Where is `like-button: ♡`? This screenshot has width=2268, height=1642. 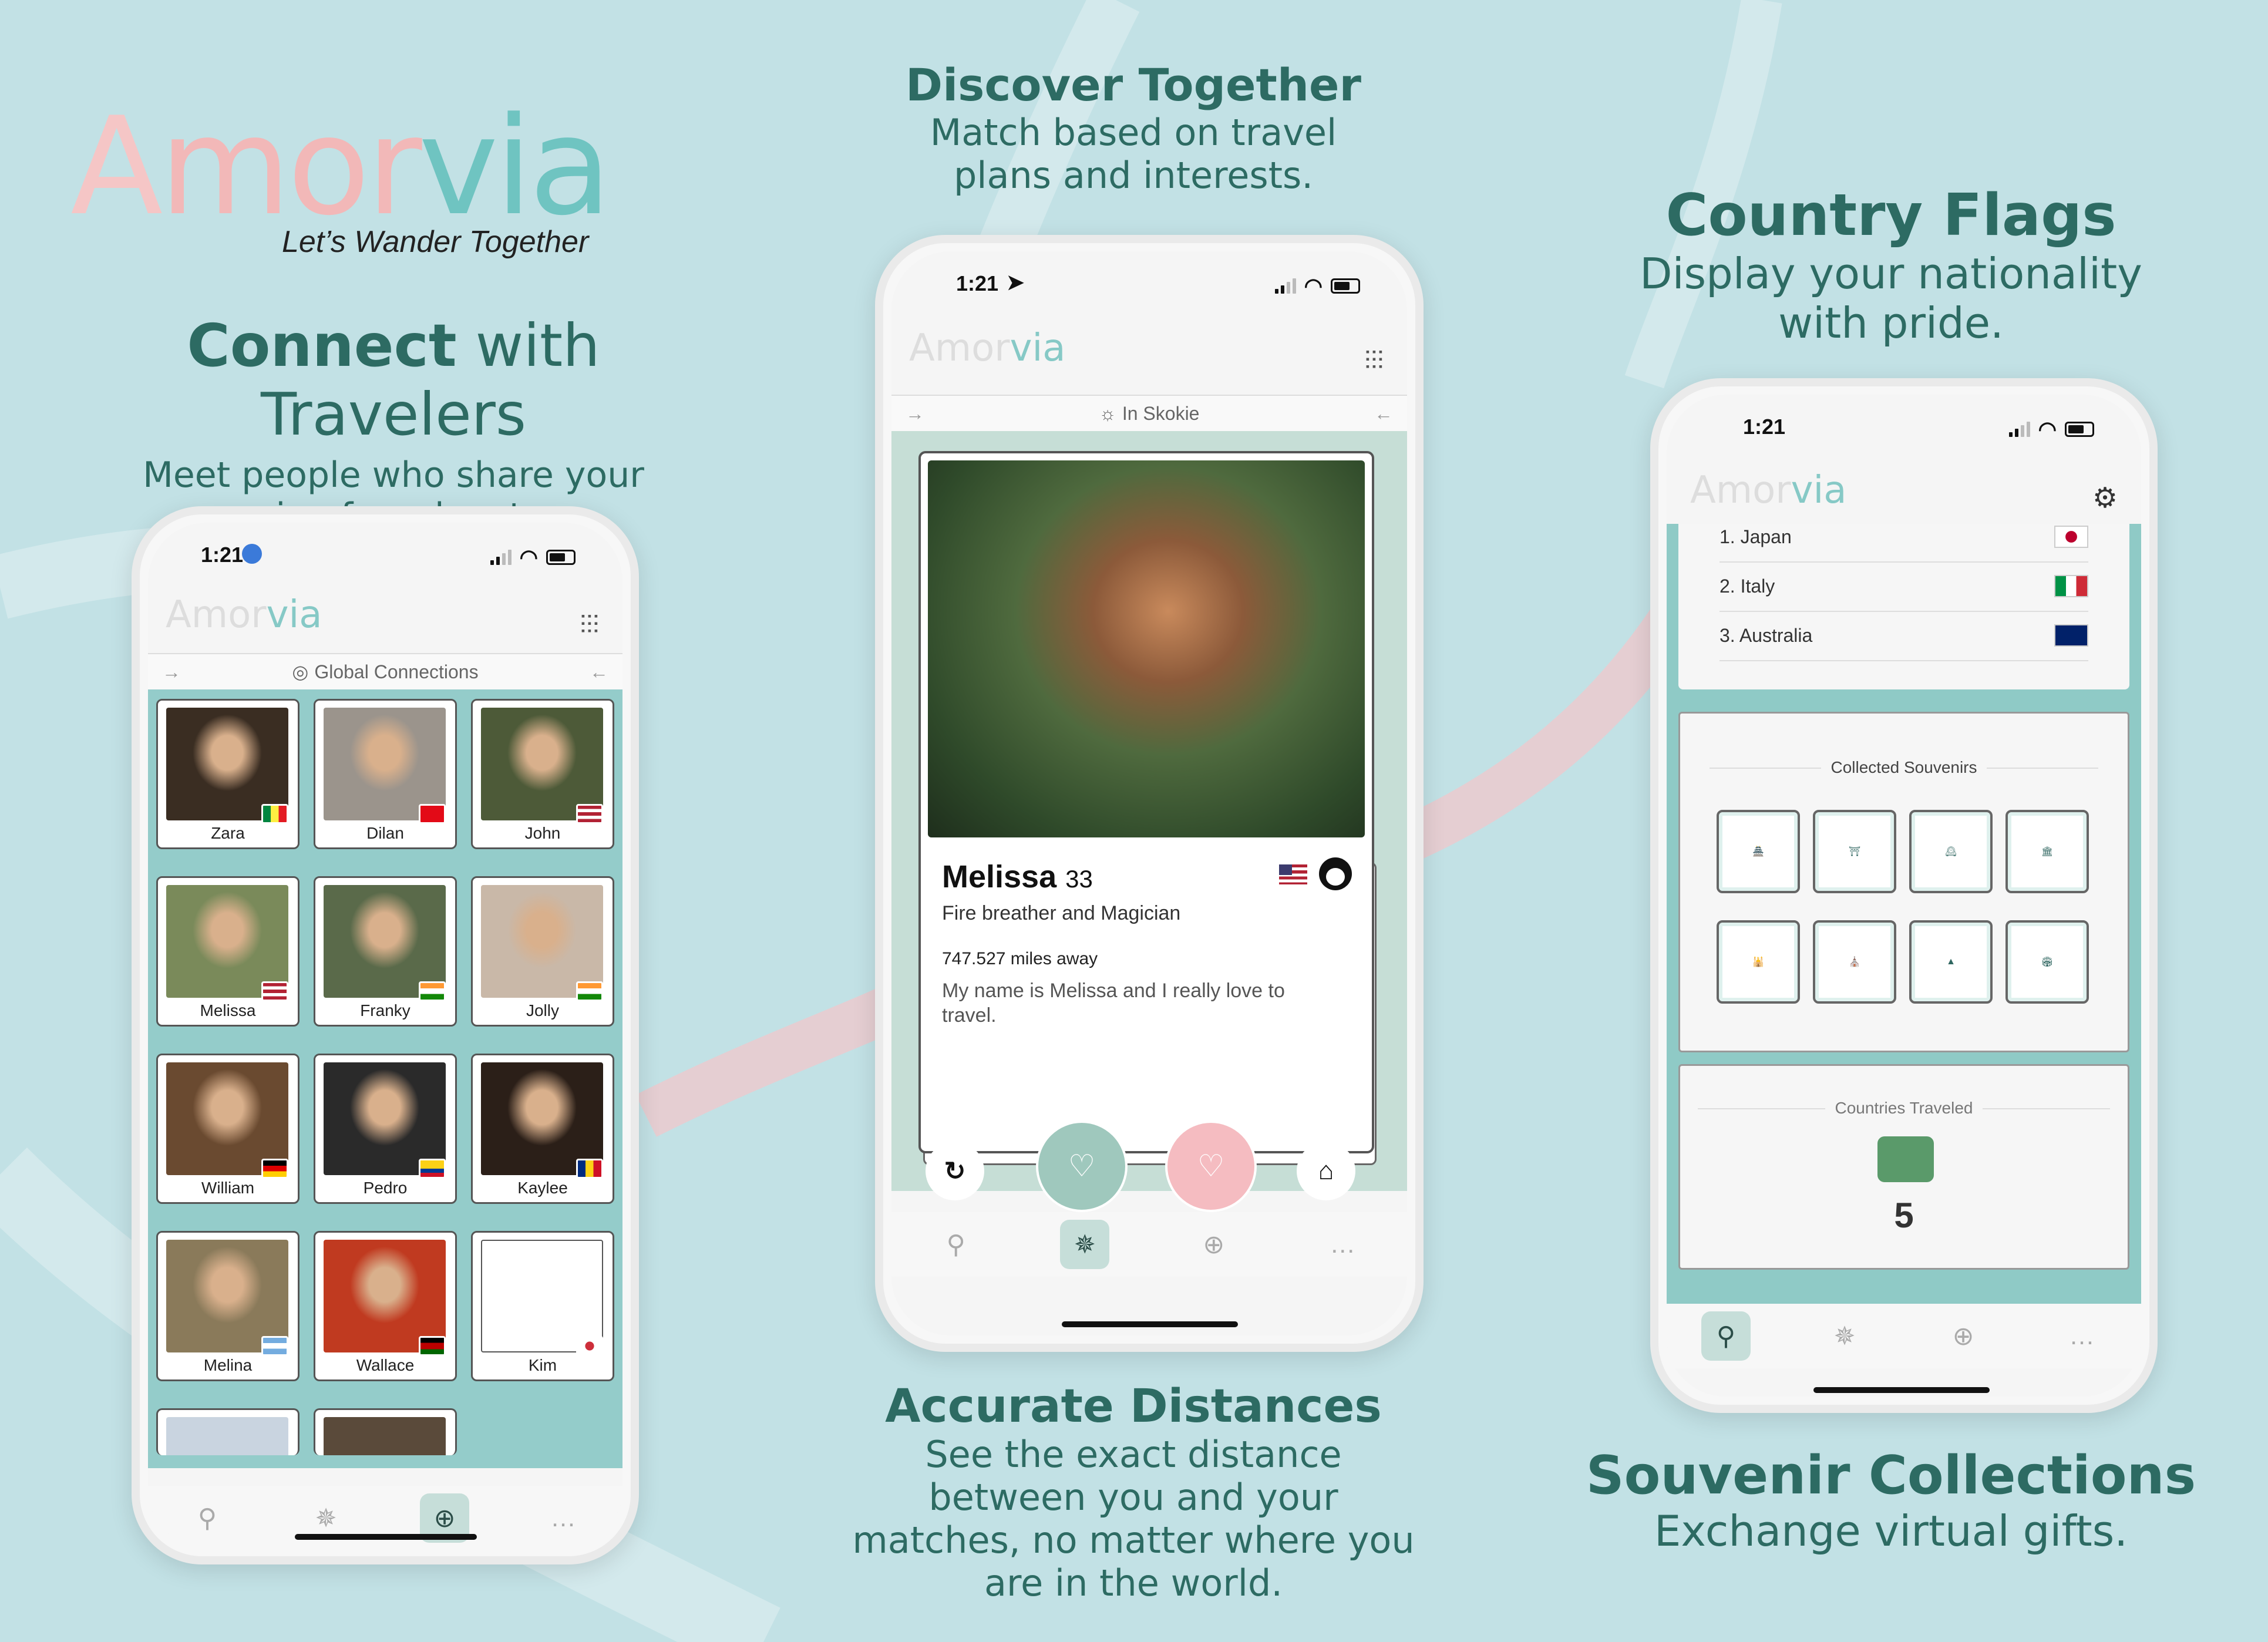 like-button: ♡ is located at coordinates (1211, 1166).